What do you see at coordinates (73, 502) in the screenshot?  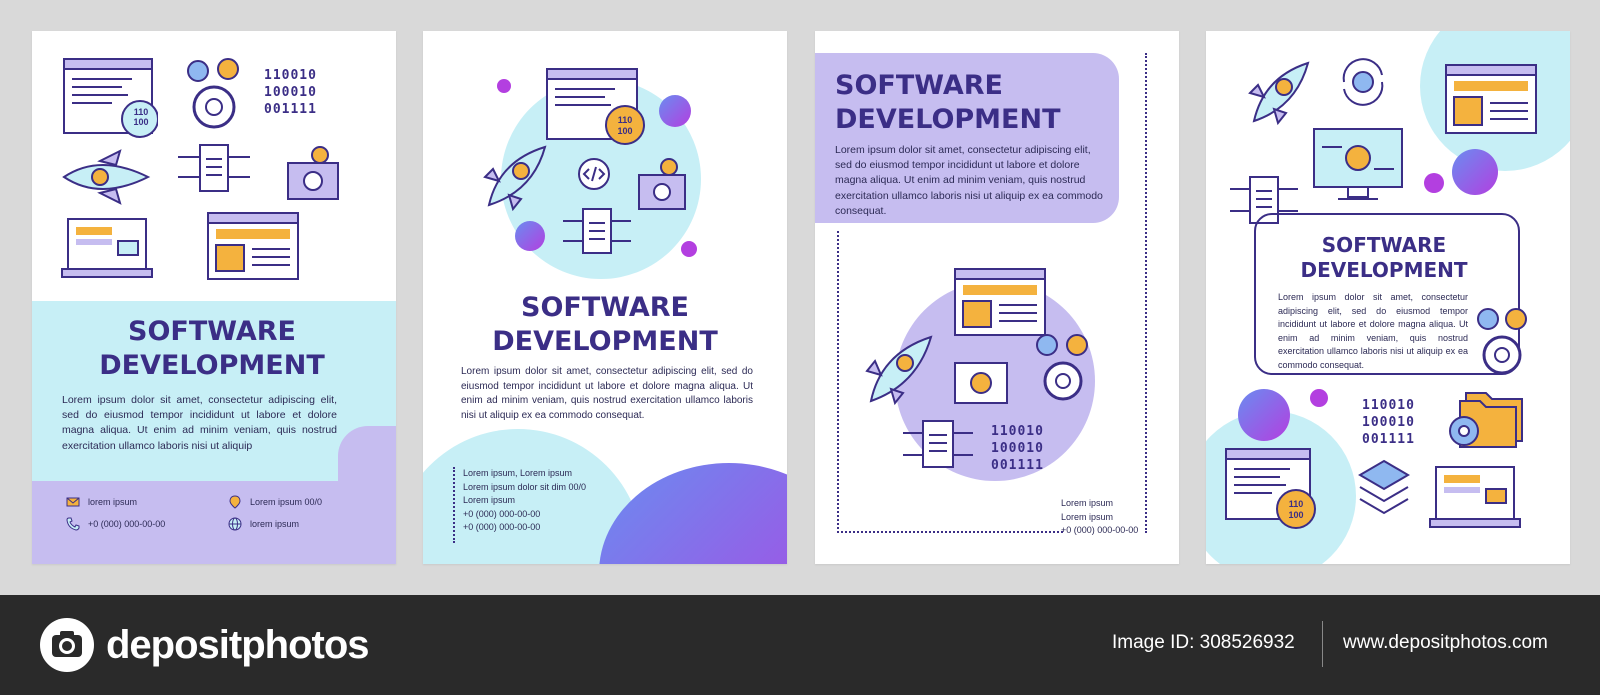 I see `envelope-icon` at bounding box center [73, 502].